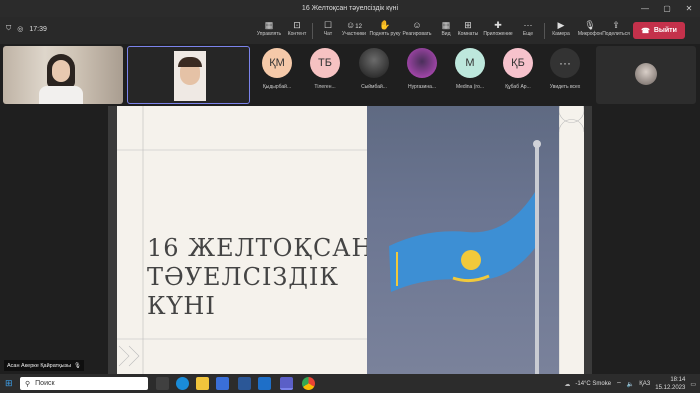  I want to click on phone-icon: ☎, so click(645, 31).